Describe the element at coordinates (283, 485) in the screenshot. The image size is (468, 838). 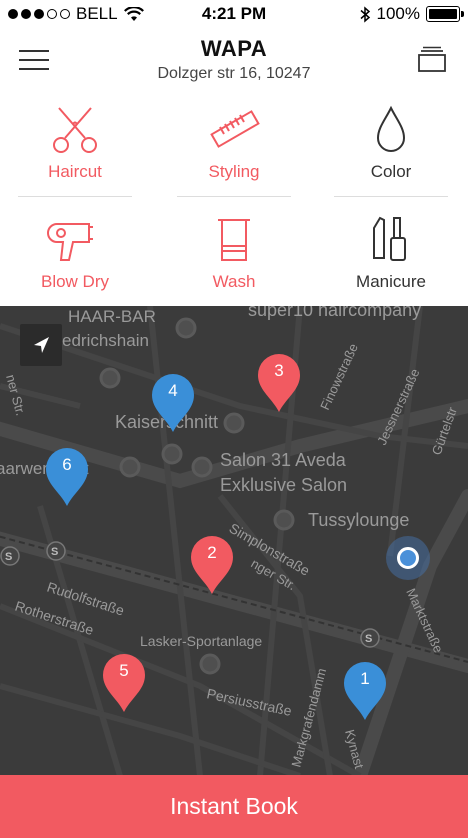
I see `map-label: Exklusive Salon` at that location.